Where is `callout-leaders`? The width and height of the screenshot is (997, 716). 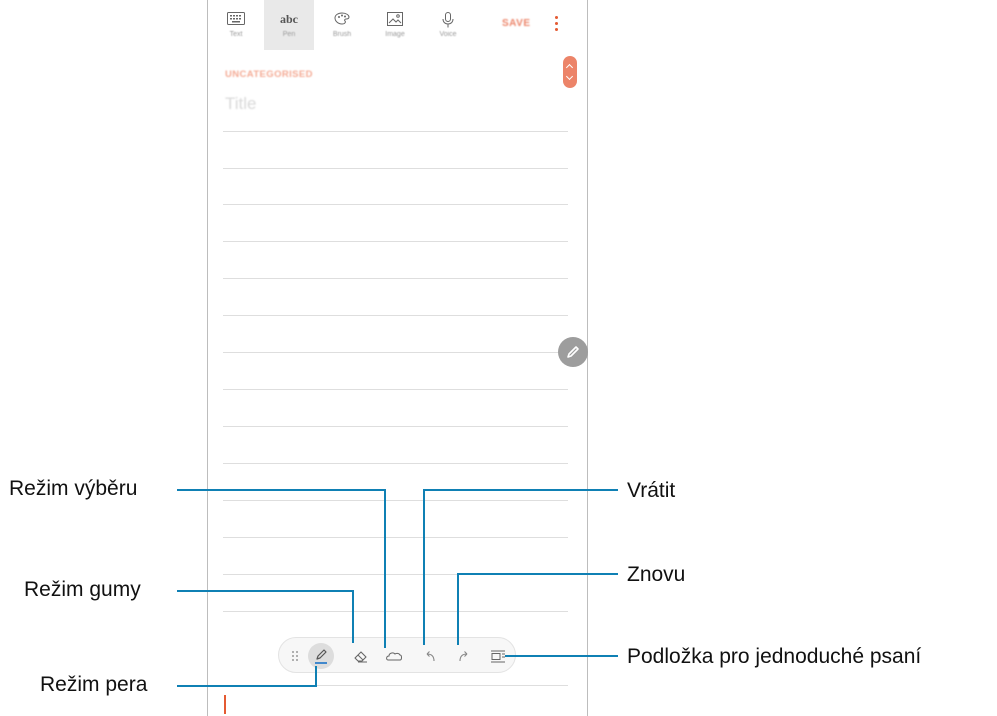
callout-leaders is located at coordinates (397, 588).